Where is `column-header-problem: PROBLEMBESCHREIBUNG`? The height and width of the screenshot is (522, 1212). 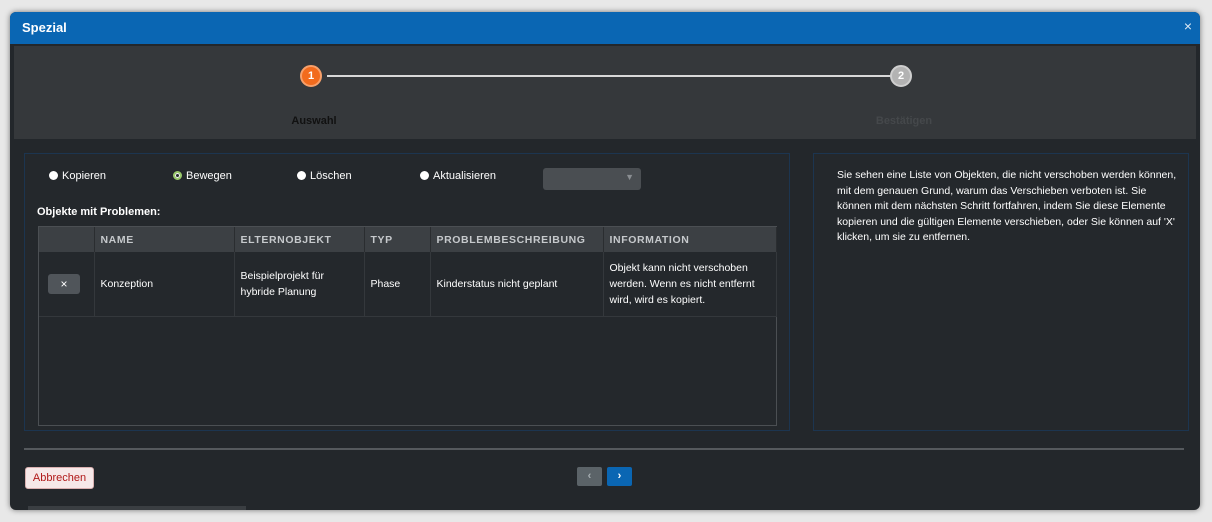
column-header-problem: PROBLEMBESCHREIBUNG is located at coordinates (517, 239).